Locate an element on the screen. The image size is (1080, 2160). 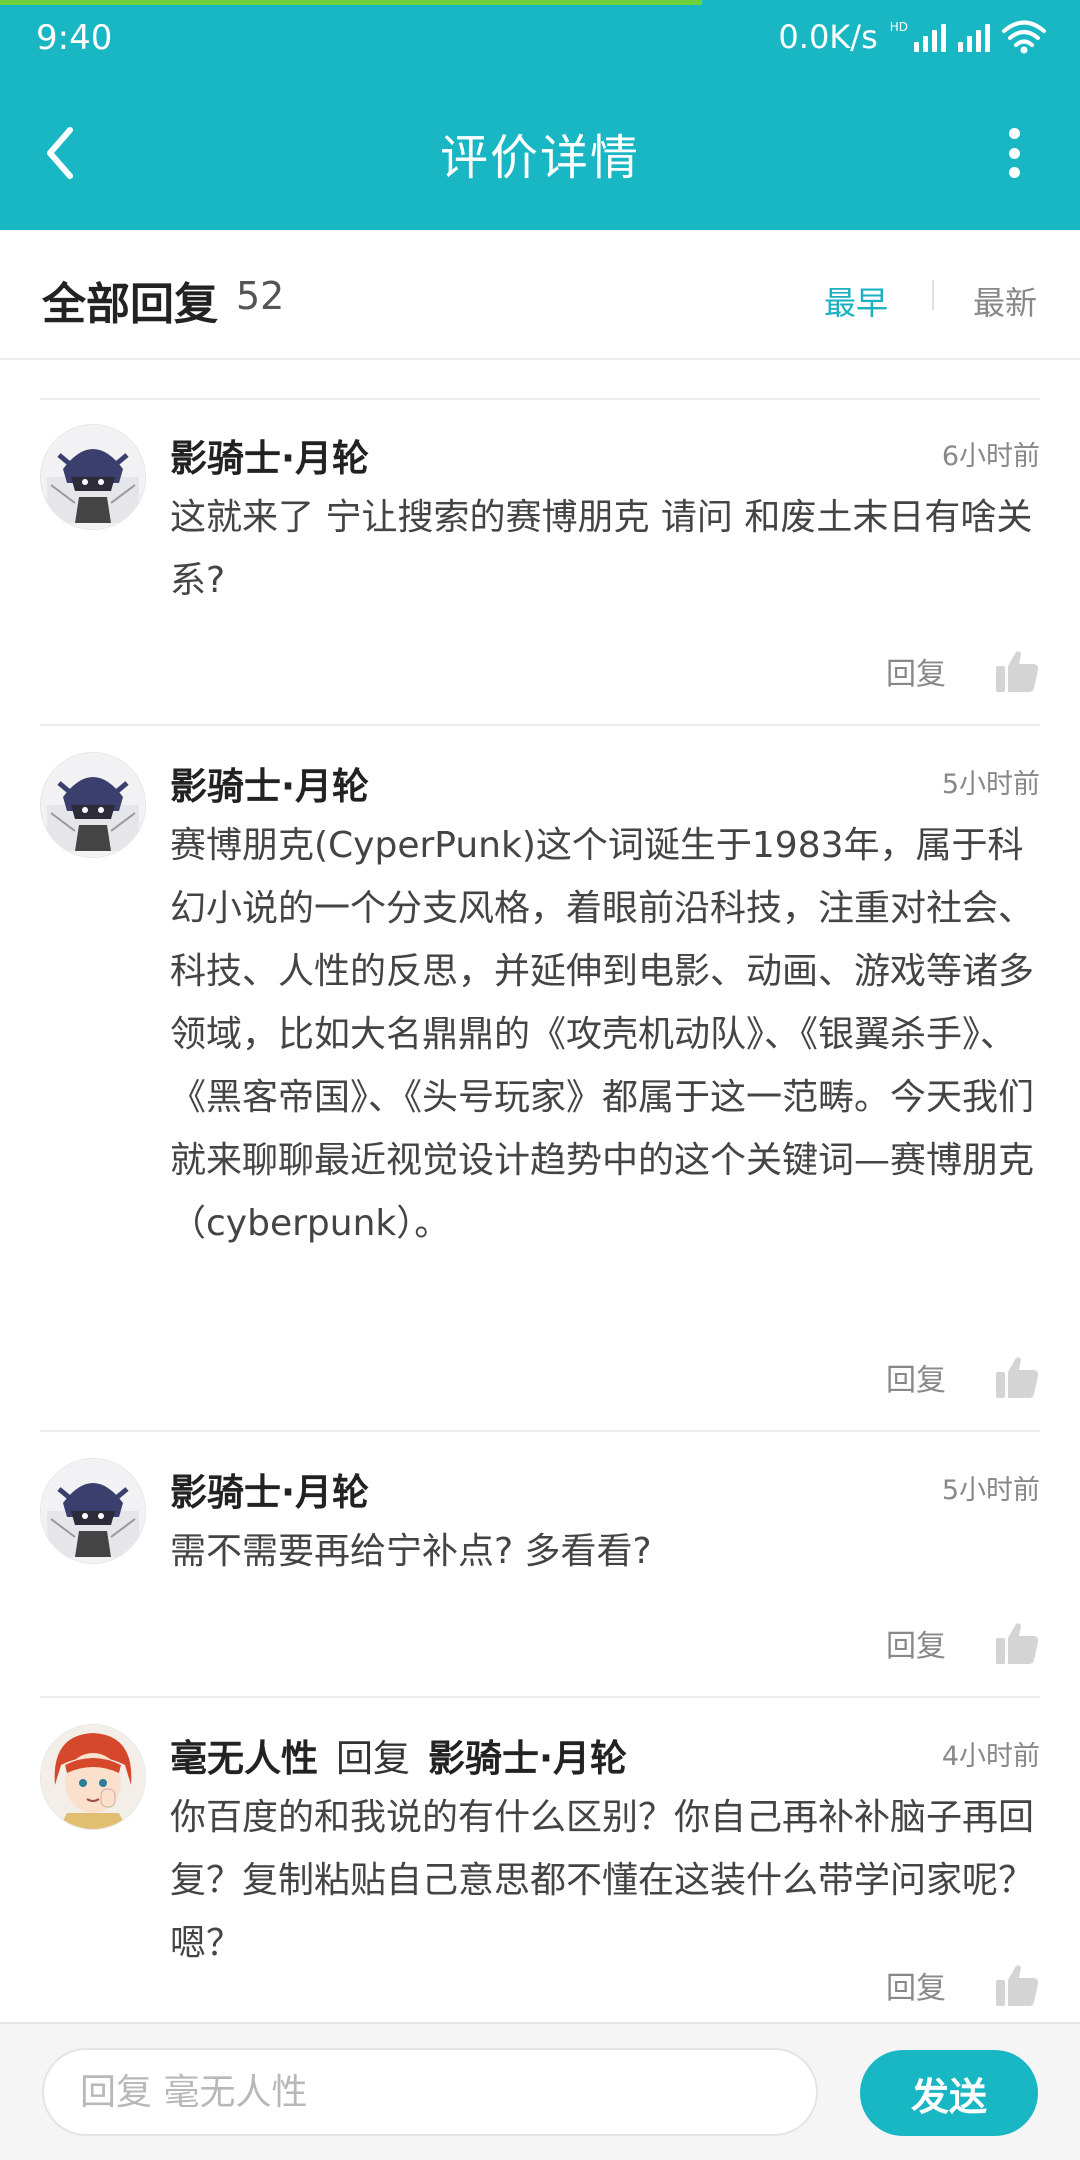
wifi-icon is located at coordinates (1024, 37).